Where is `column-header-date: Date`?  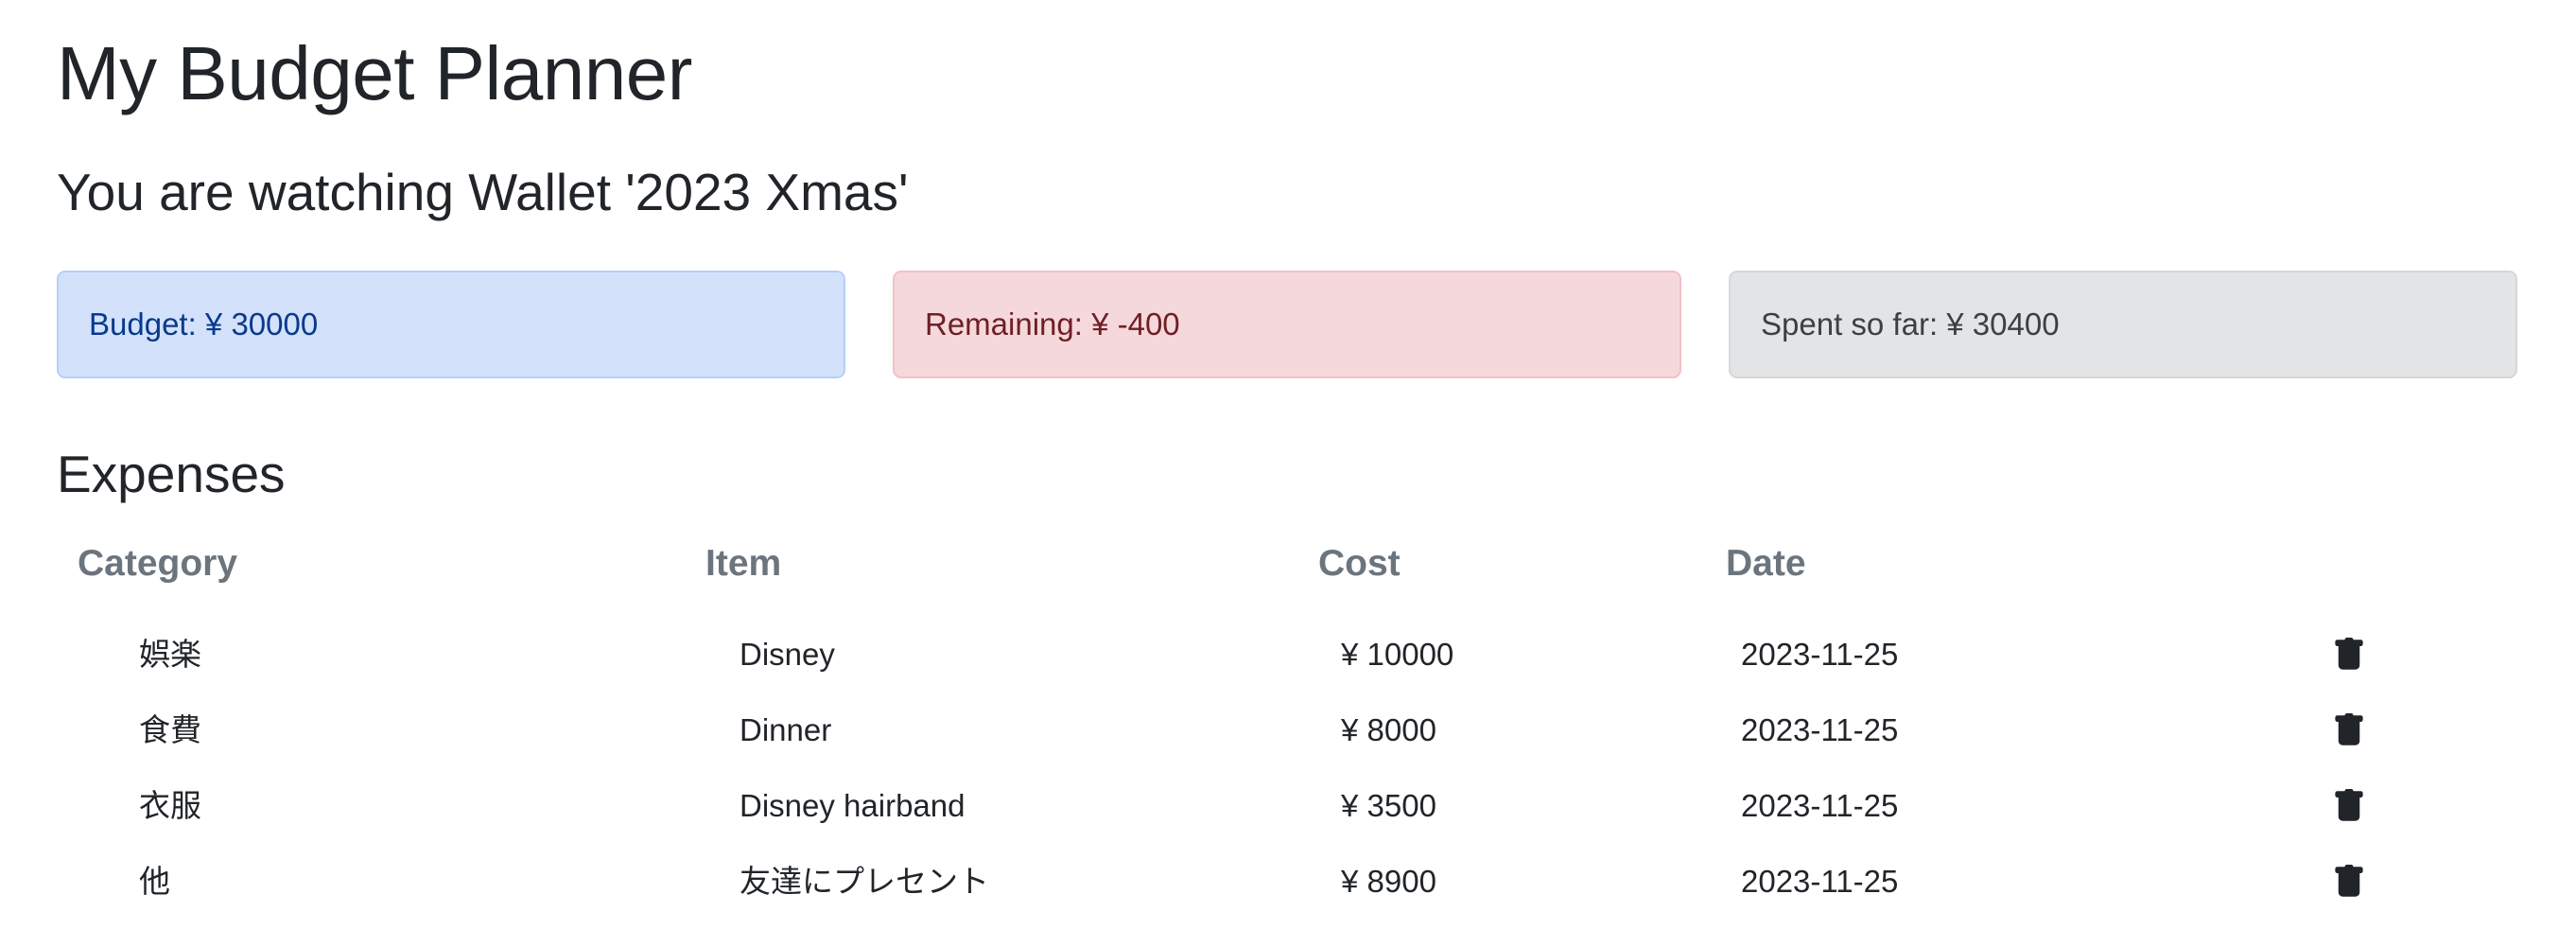 column-header-date: Date is located at coordinates (1766, 564).